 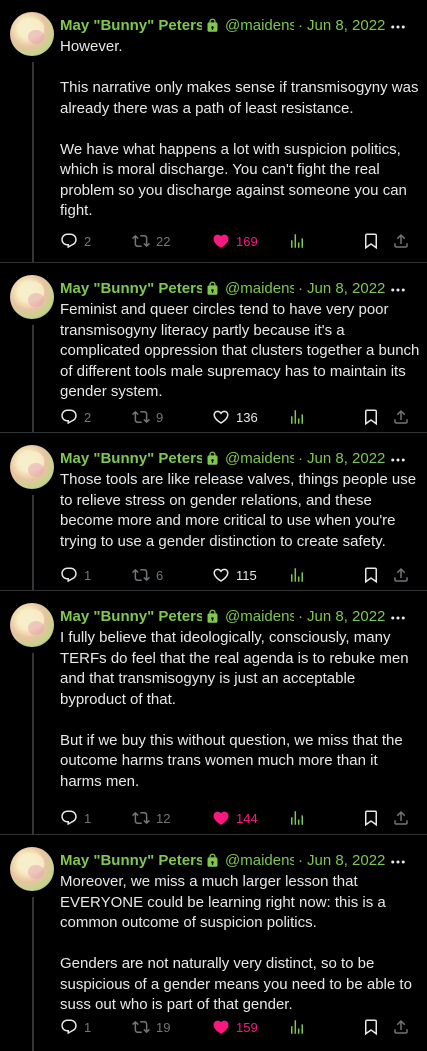 I want to click on tweet-actions: 1 19 159, so click(x=238, y=1027).